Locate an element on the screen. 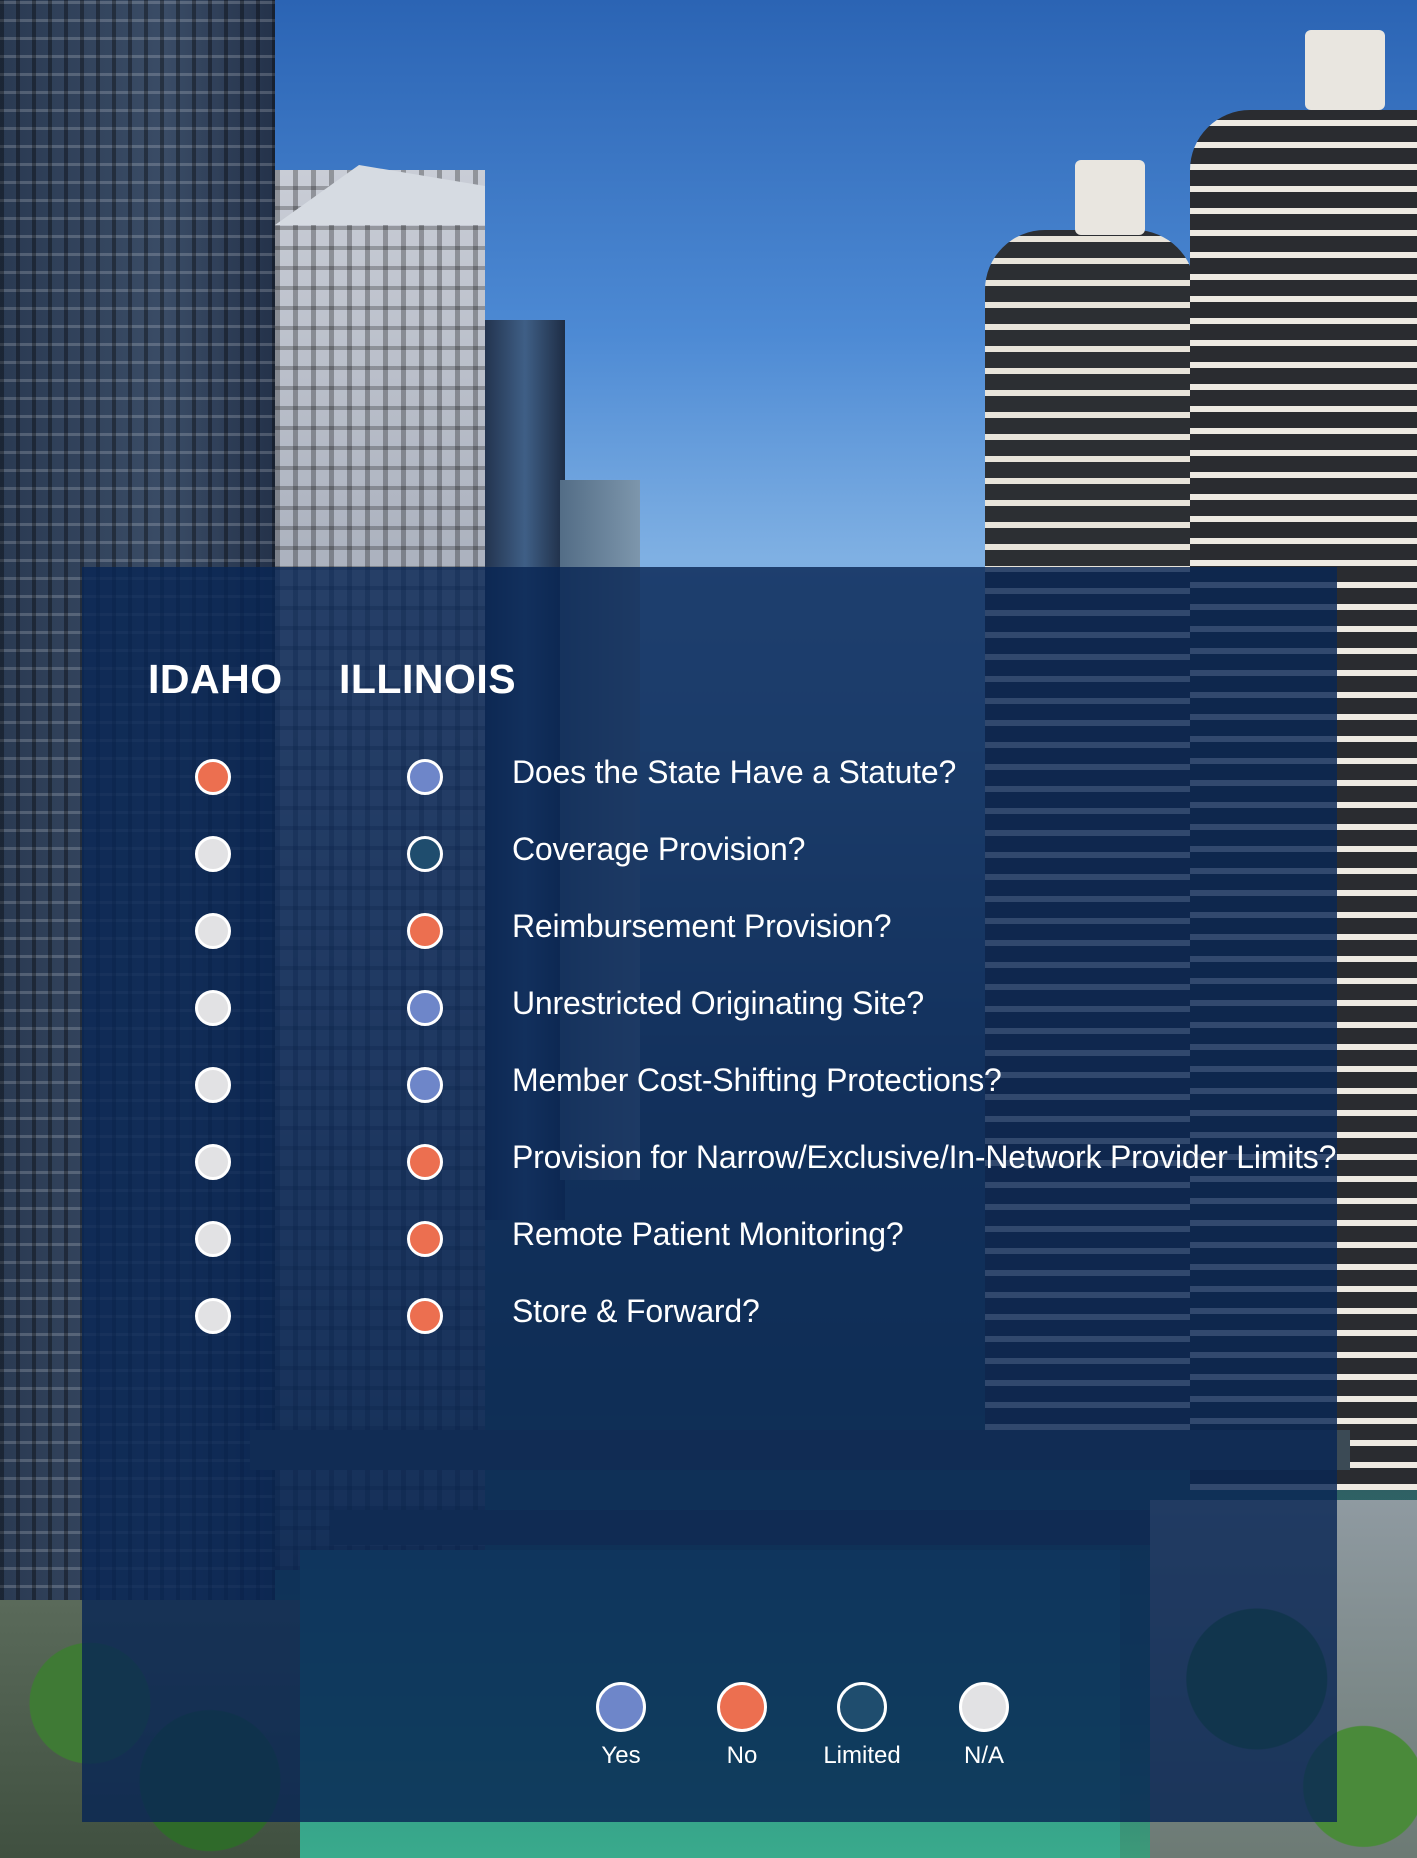 This screenshot has width=1417, height=1858. question-row: Member Cost-Shifting Protections? is located at coordinates (708, 1085).